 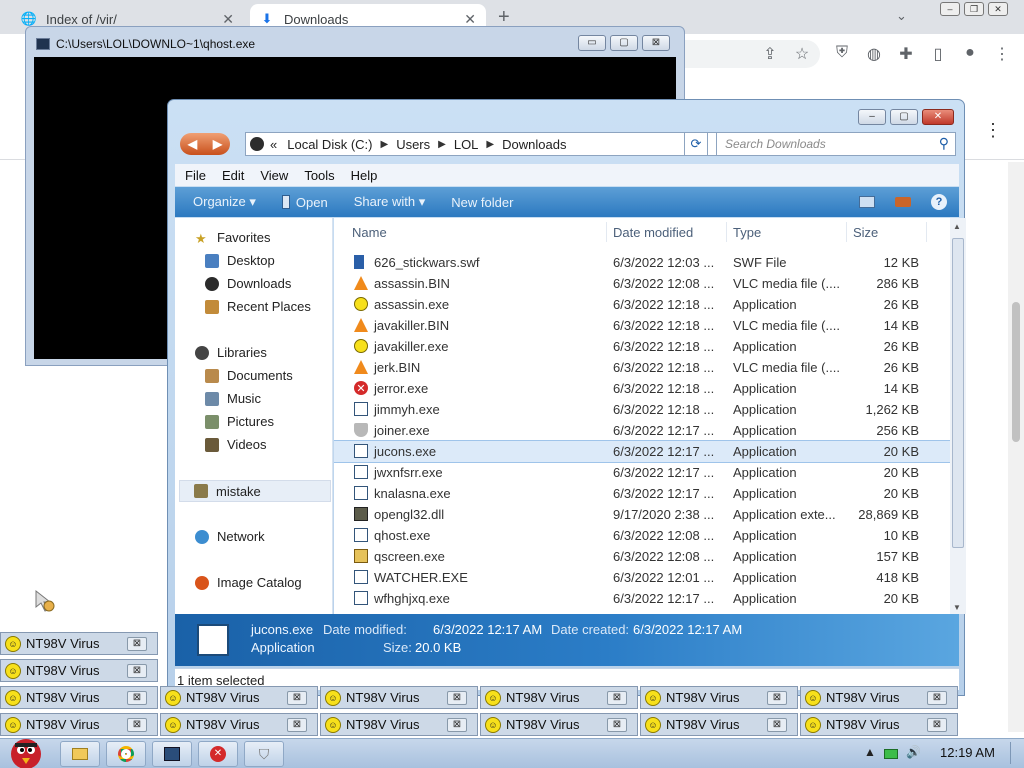 What do you see at coordinates (906, 54) in the screenshot?
I see `puzzle-icon: ✚` at bounding box center [906, 54].